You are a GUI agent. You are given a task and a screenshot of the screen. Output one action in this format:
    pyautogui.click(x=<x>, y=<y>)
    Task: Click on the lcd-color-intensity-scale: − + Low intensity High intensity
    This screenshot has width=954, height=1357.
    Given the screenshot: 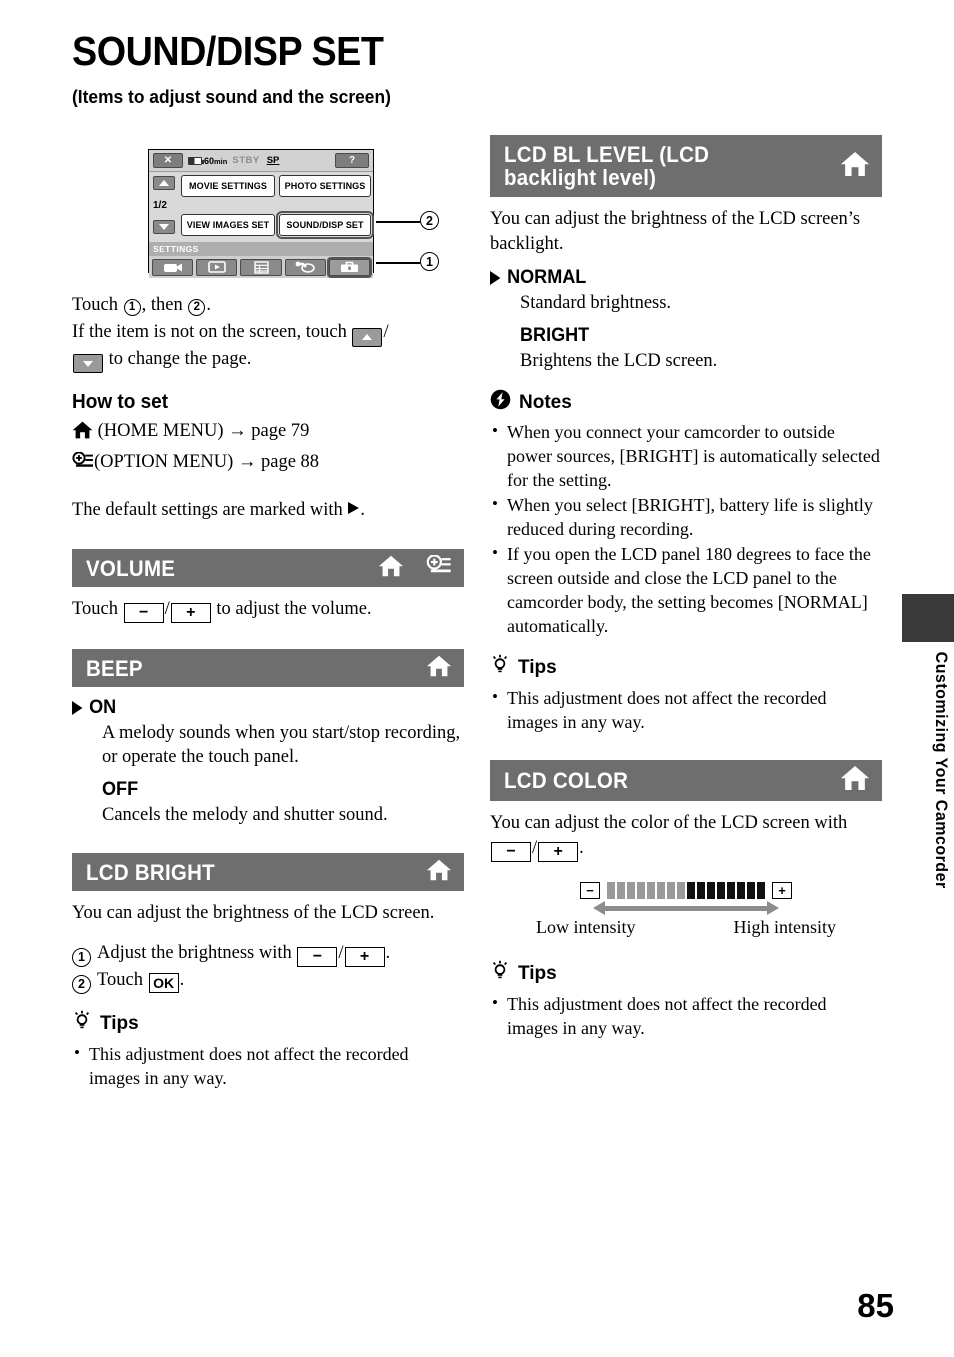 What is the action you would take?
    pyautogui.click(x=686, y=910)
    